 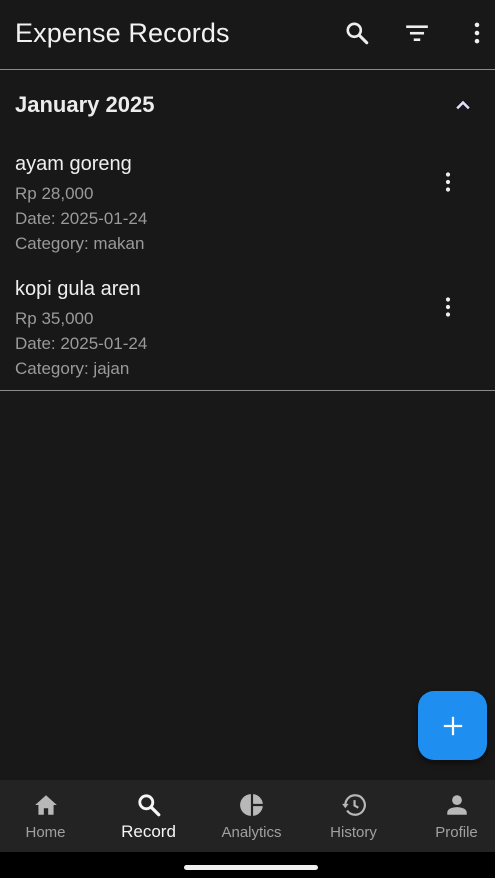 What do you see at coordinates (54, 193) in the screenshot?
I see `record-amount: Rp 28,000` at bounding box center [54, 193].